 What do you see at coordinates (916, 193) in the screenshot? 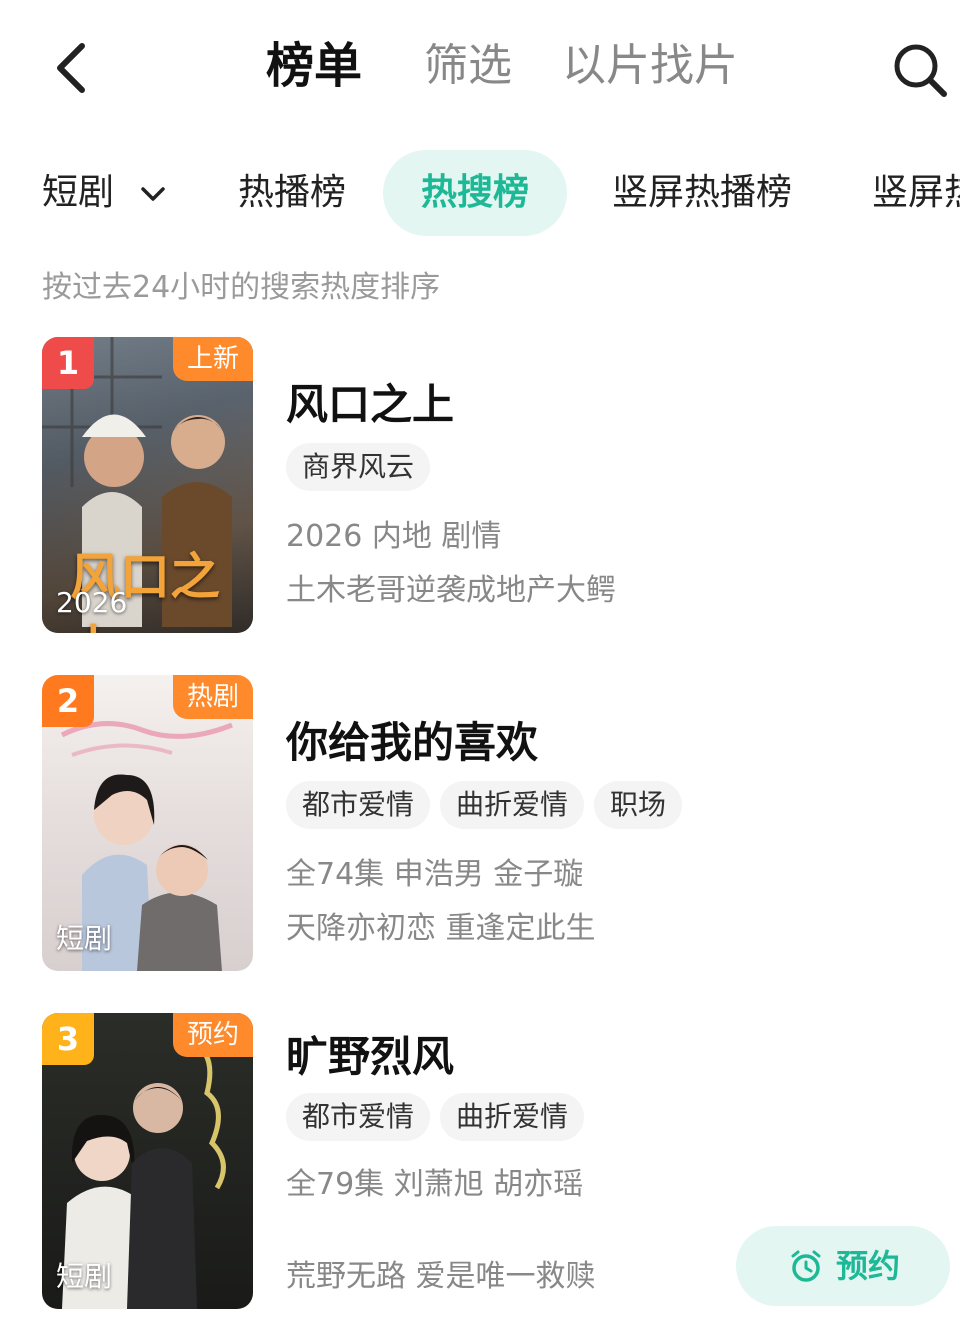
I see `category-tab-vertical-more: 竖屏热` at bounding box center [916, 193].